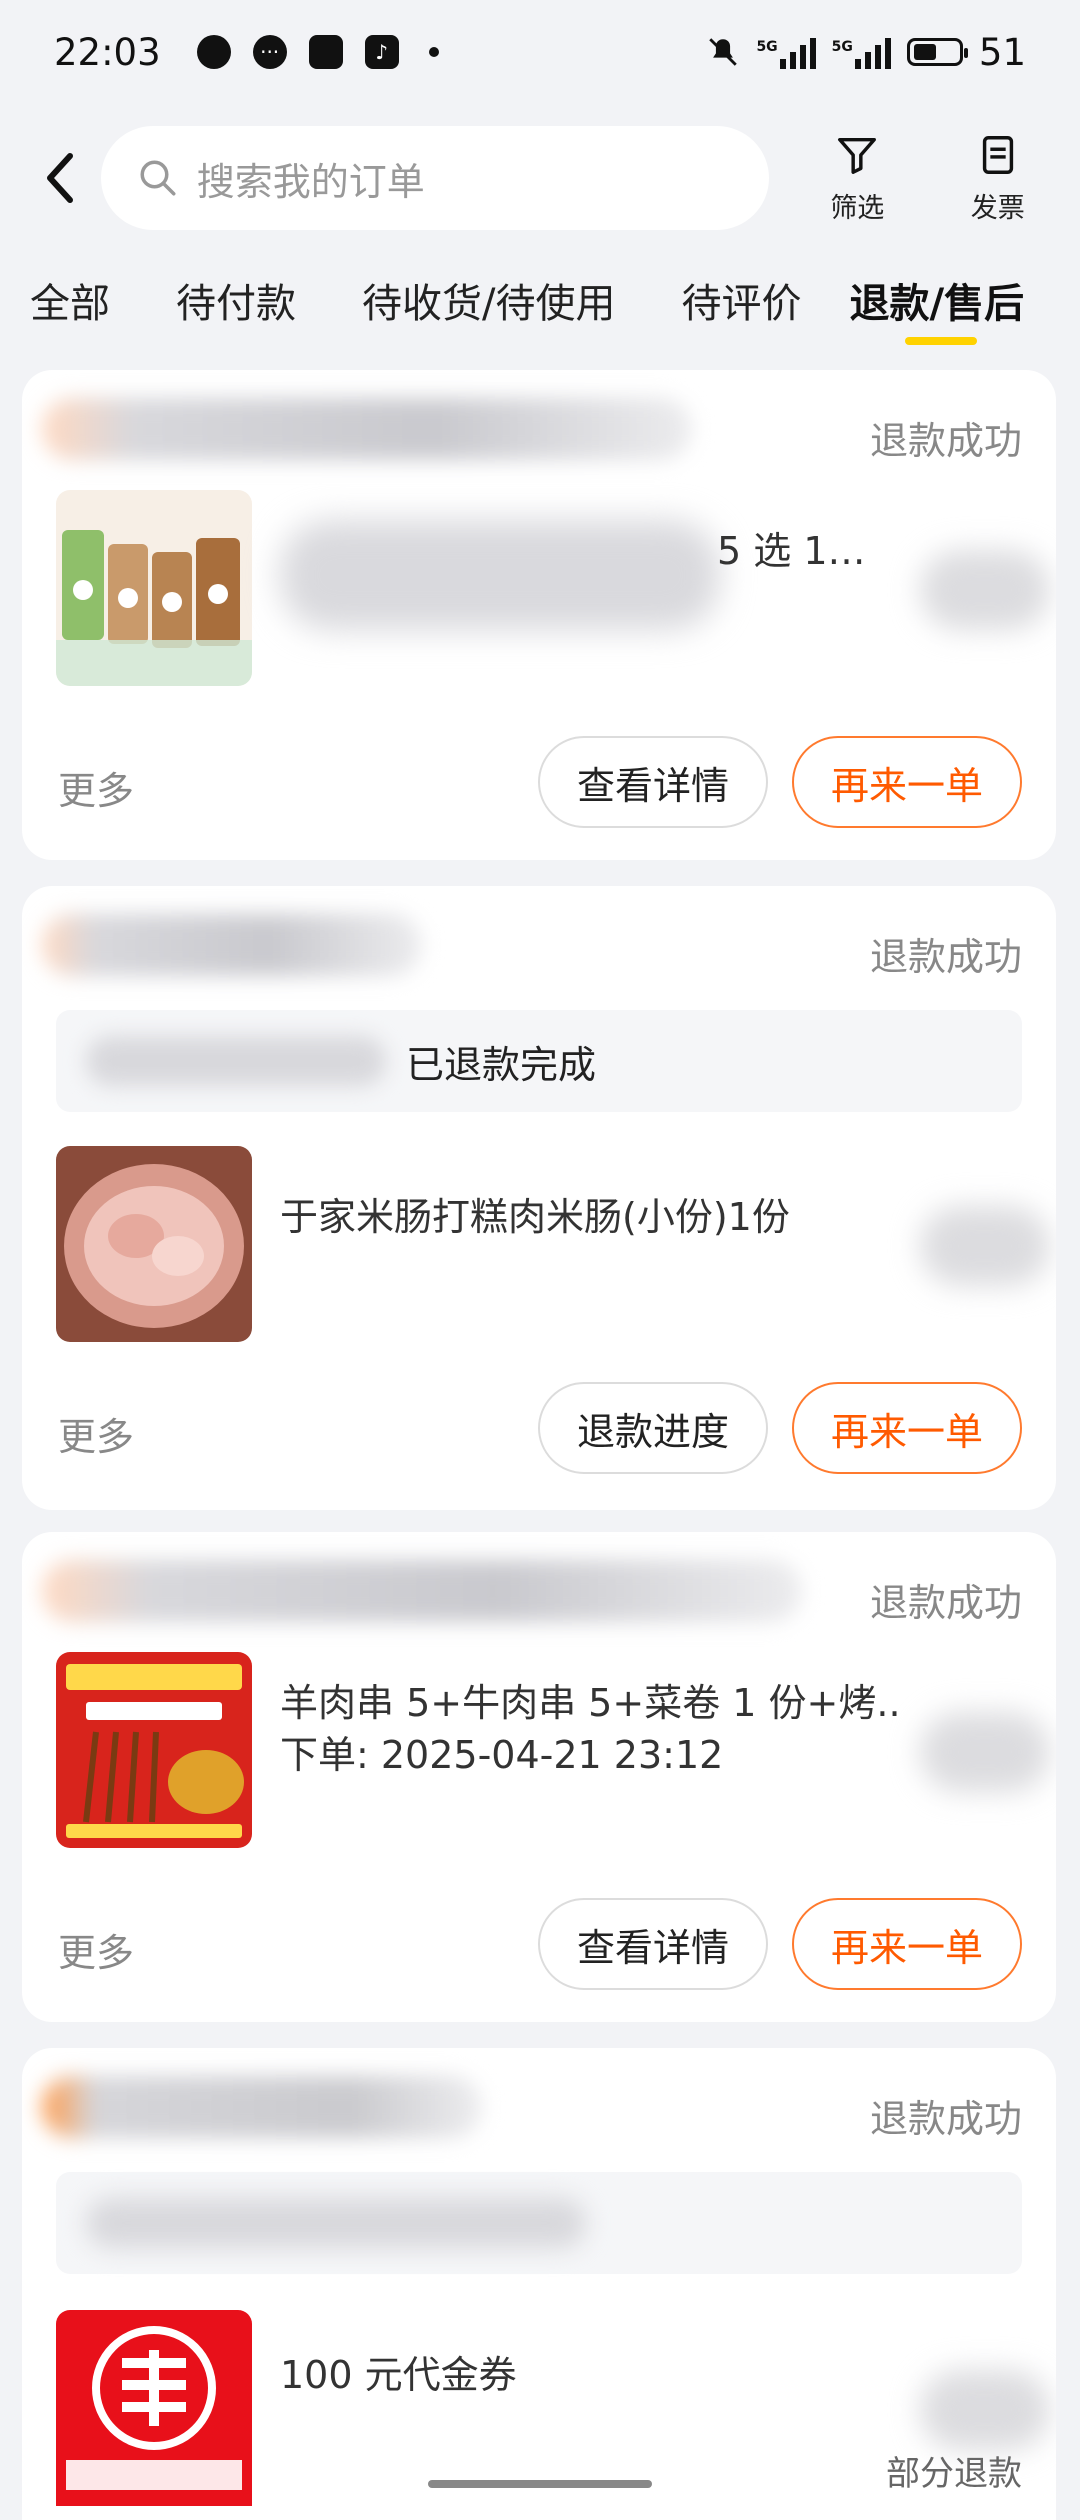 This screenshot has width=1080, height=2520. I want to click on chevron-left-icon, so click(60, 178).